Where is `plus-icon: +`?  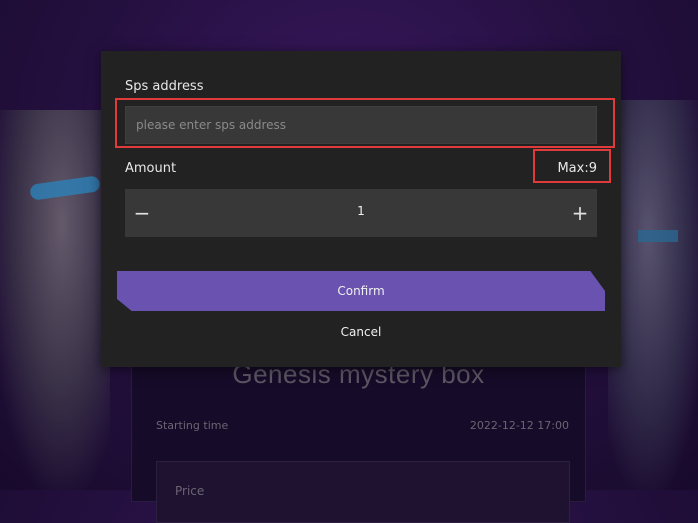 plus-icon: + is located at coordinates (580, 213).